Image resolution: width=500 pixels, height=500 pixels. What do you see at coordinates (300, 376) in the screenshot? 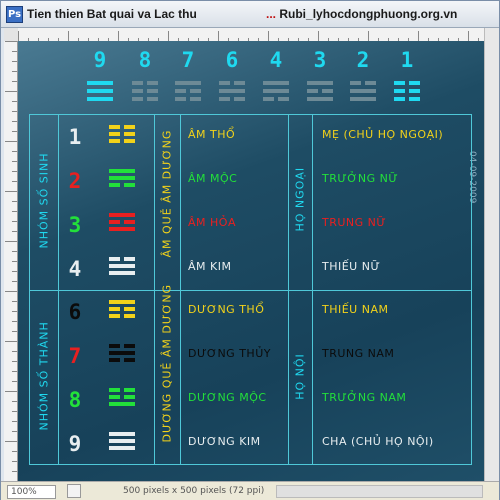
I see `ho-noi-label: HỌ NỘI` at bounding box center [300, 376].